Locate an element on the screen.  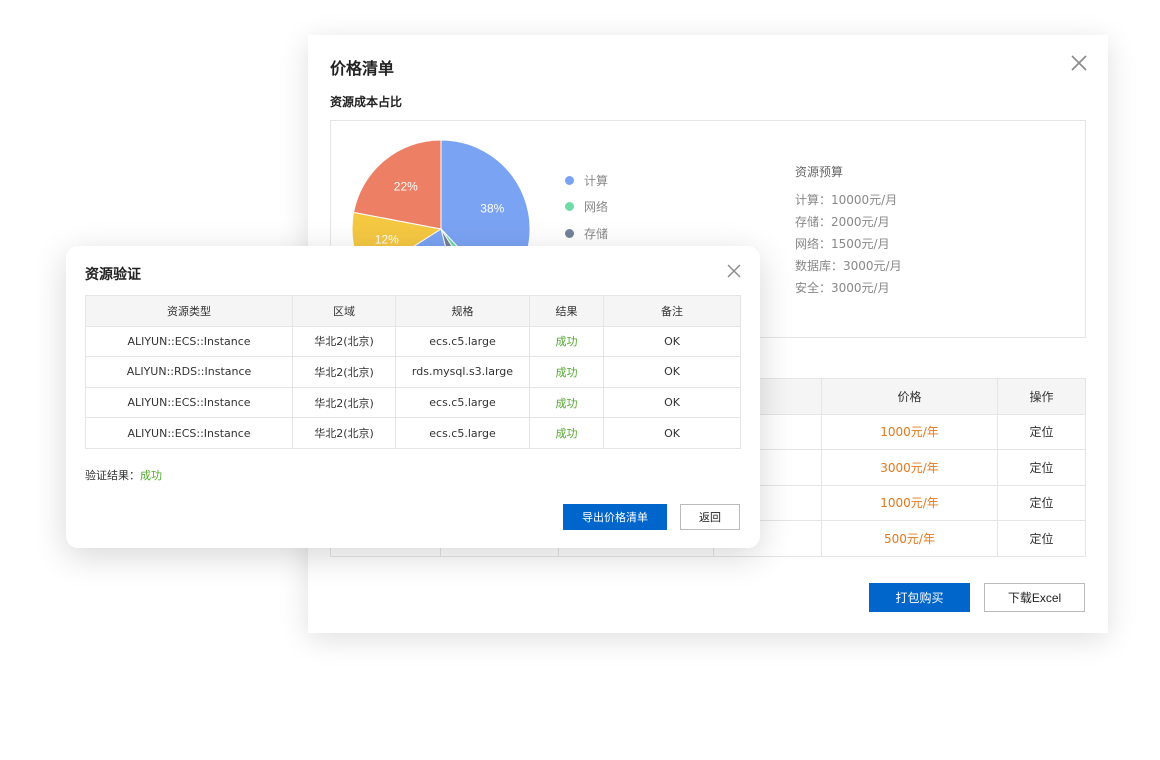
budget-line-network: 网络：1500元/月 is located at coordinates (842, 244).